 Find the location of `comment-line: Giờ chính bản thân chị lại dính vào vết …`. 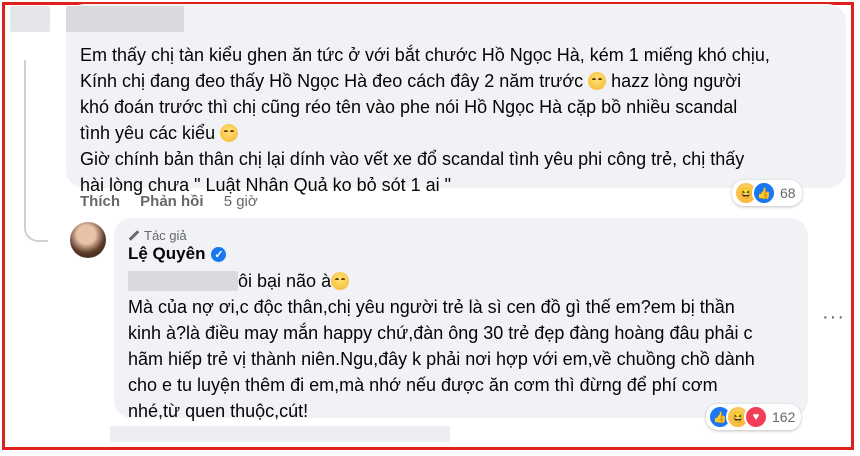

comment-line: Giờ chính bản thân chị lại dính vào vết … is located at coordinates (412, 159).